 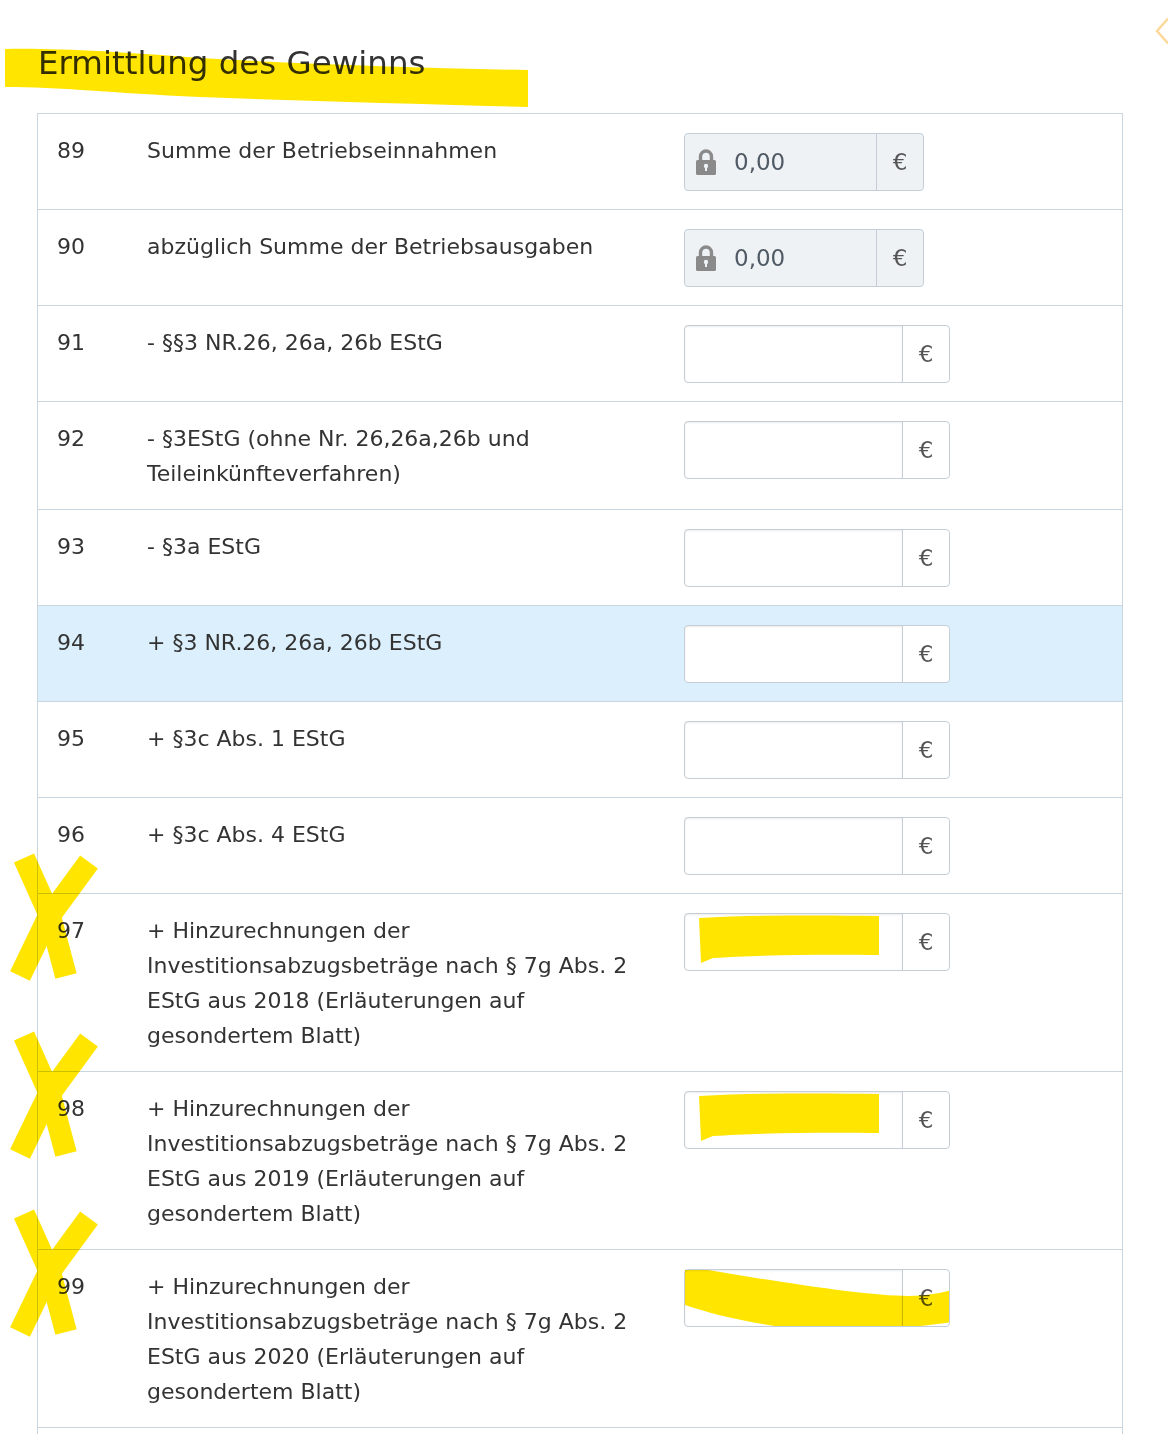 I want to click on row-label: abzüglich Summe der Betriebsausgaben, so click(x=371, y=247).